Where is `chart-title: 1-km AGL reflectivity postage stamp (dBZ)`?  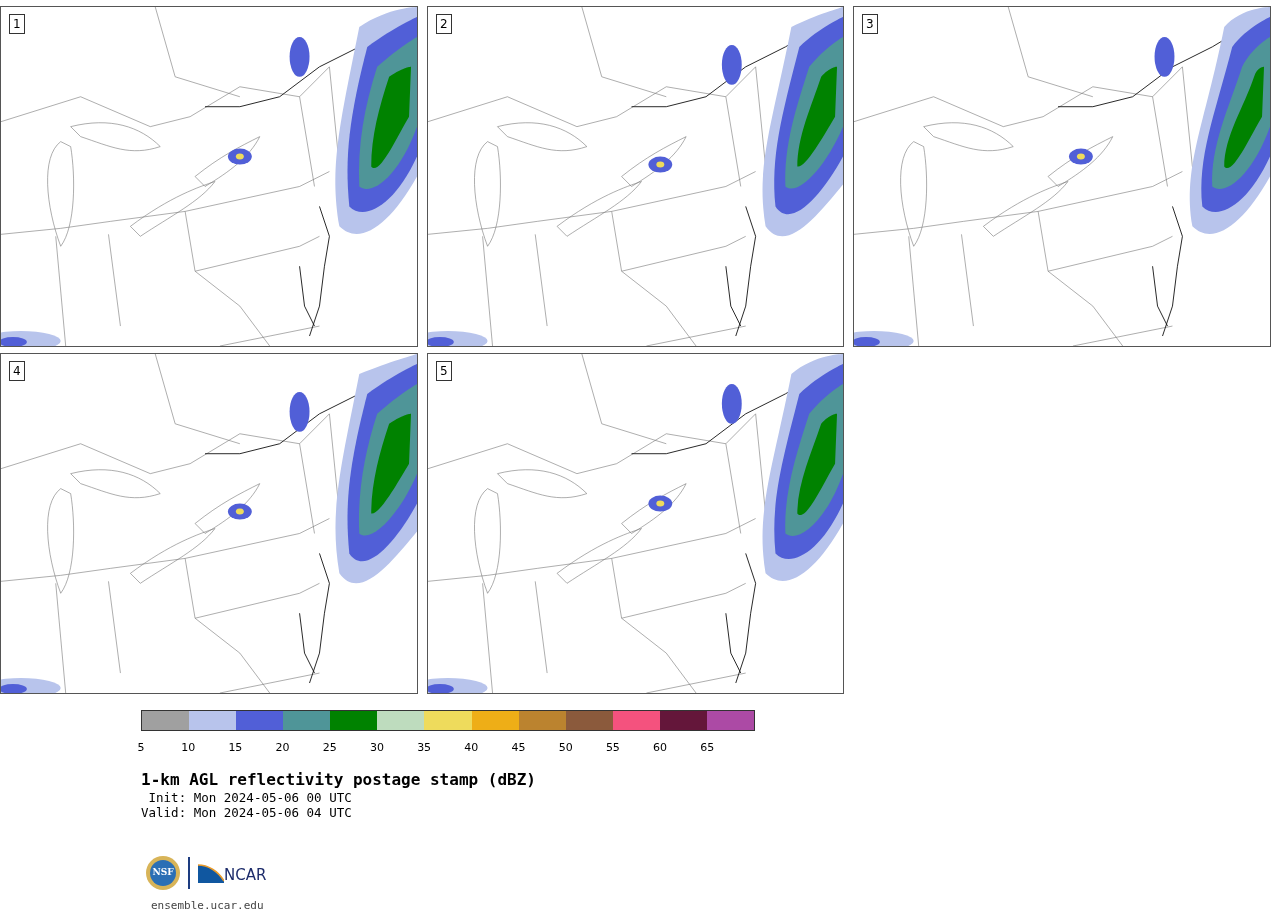 chart-title: 1-km AGL reflectivity postage stamp (dBZ) is located at coordinates (339, 780).